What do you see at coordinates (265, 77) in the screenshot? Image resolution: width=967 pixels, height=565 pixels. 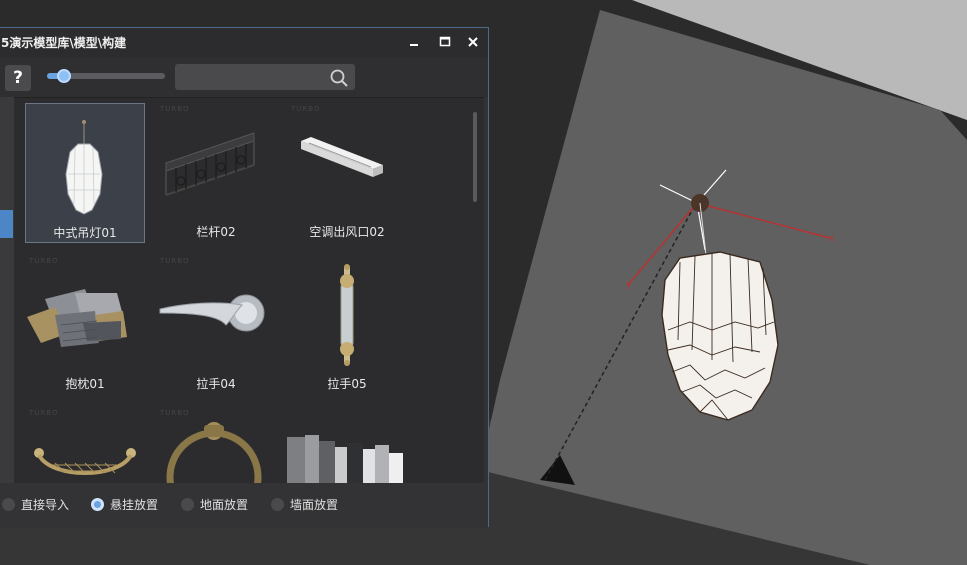 I see `search-input` at bounding box center [265, 77].